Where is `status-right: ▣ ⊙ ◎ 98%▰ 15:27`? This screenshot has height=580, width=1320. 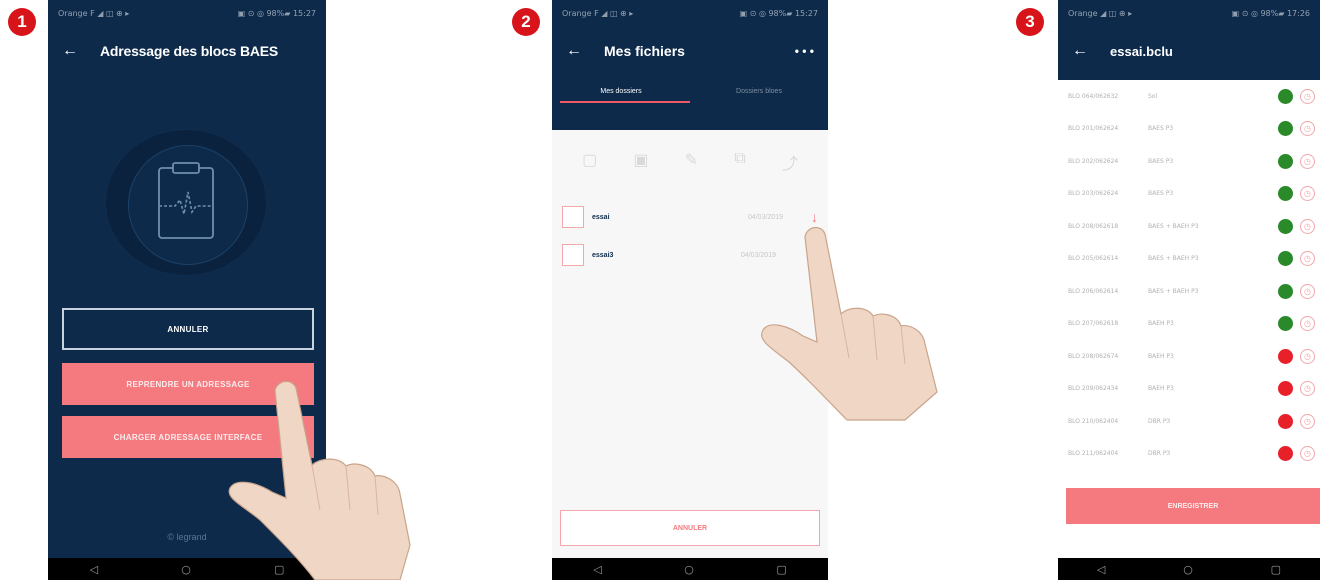
status-right: ▣ ⊙ ◎ 98%▰ 15:27 is located at coordinates (778, 13).